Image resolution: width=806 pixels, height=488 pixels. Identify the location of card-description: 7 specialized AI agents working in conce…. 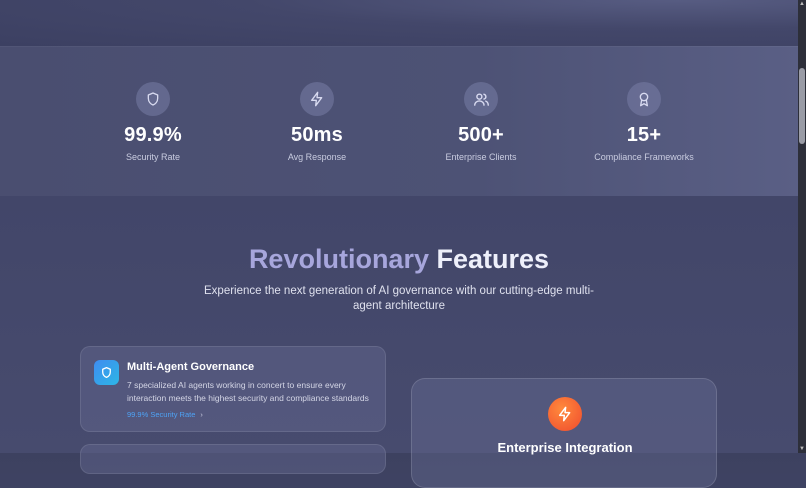
(248, 391).